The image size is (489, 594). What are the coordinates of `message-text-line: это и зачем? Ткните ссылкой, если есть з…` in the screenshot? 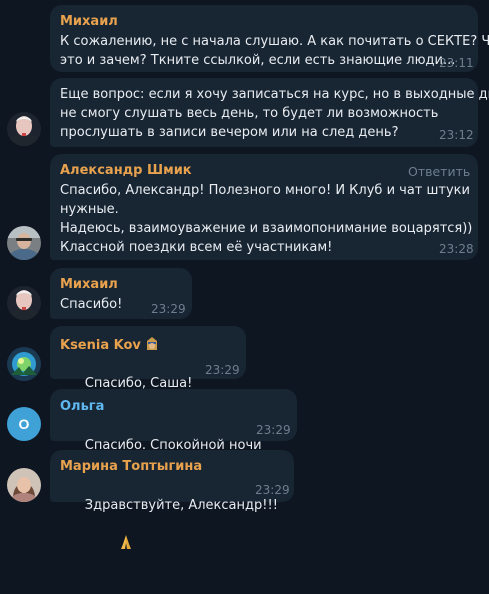 It's located at (258, 60).